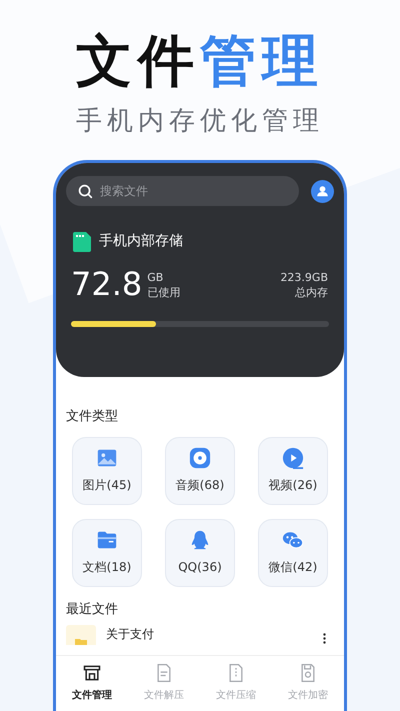  Describe the element at coordinates (304, 277) in the screenshot. I see `total-amount: 223.9GB` at that location.